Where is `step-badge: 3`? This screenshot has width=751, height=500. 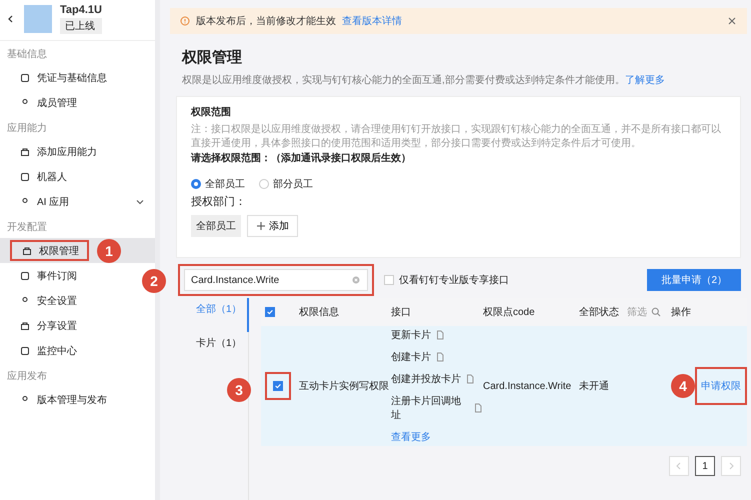
step-badge: 3 is located at coordinates (239, 390).